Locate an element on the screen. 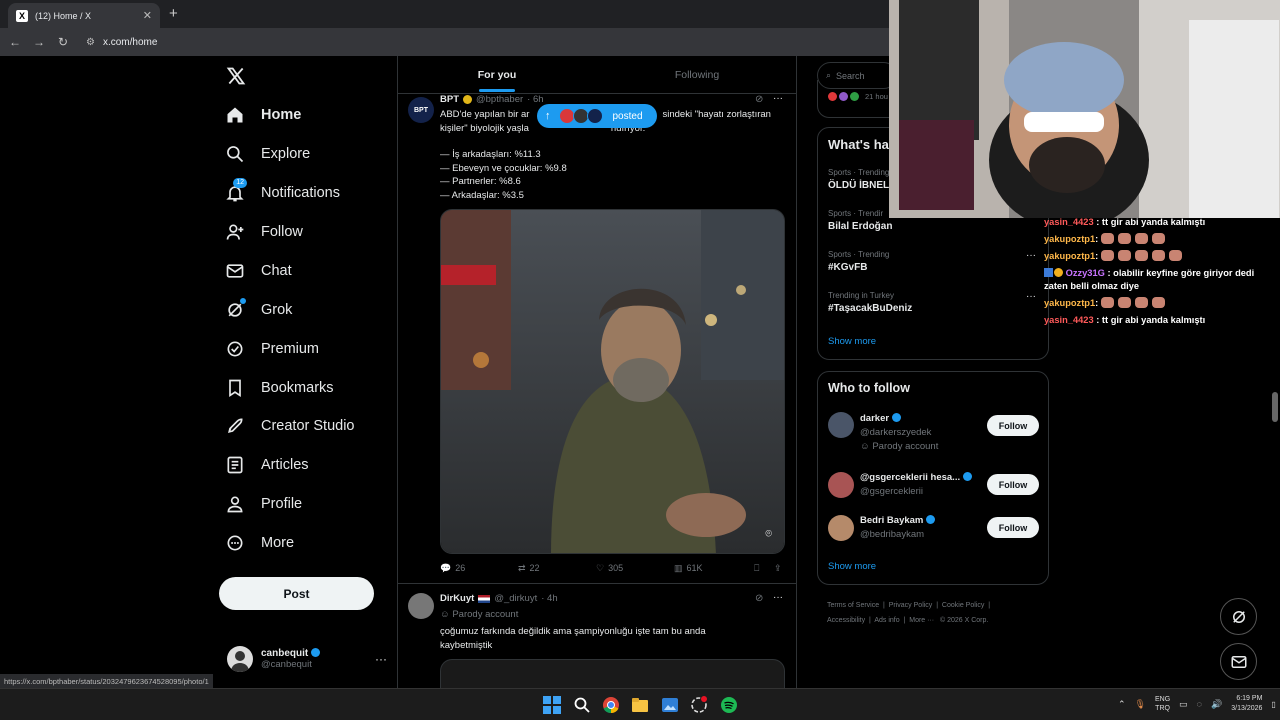 The width and height of the screenshot is (1280, 720). file-explorer-icon is located at coordinates (640, 705).